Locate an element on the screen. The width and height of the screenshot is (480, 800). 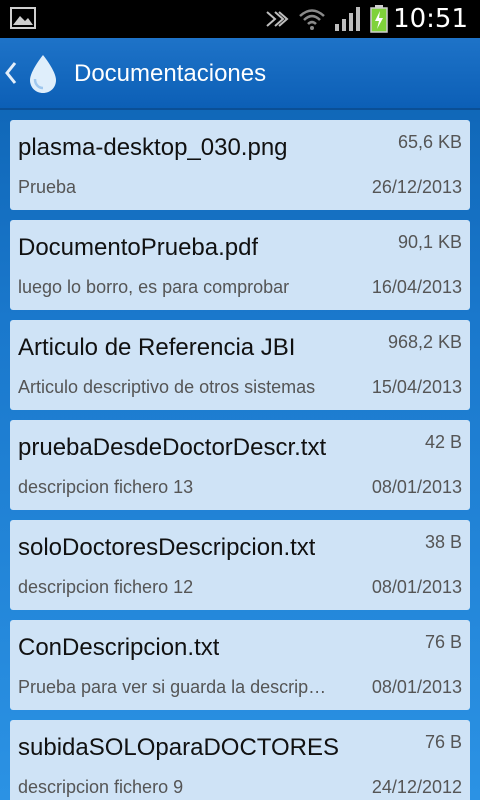
document-description: descripcion fichero 13 is located at coordinates (106, 487).